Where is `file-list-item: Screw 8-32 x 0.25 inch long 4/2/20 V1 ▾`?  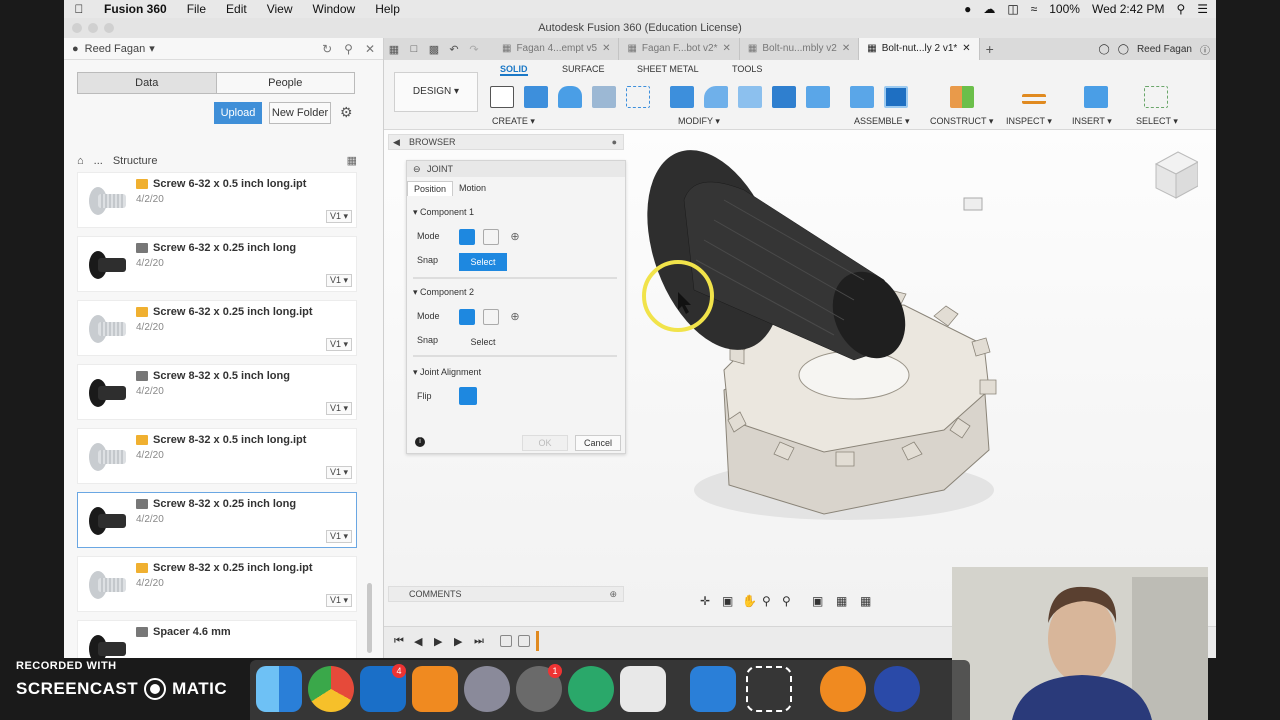
file-list-item: Screw 8-32 x 0.25 inch long 4/2/20 V1 ▾ is located at coordinates (217, 520).